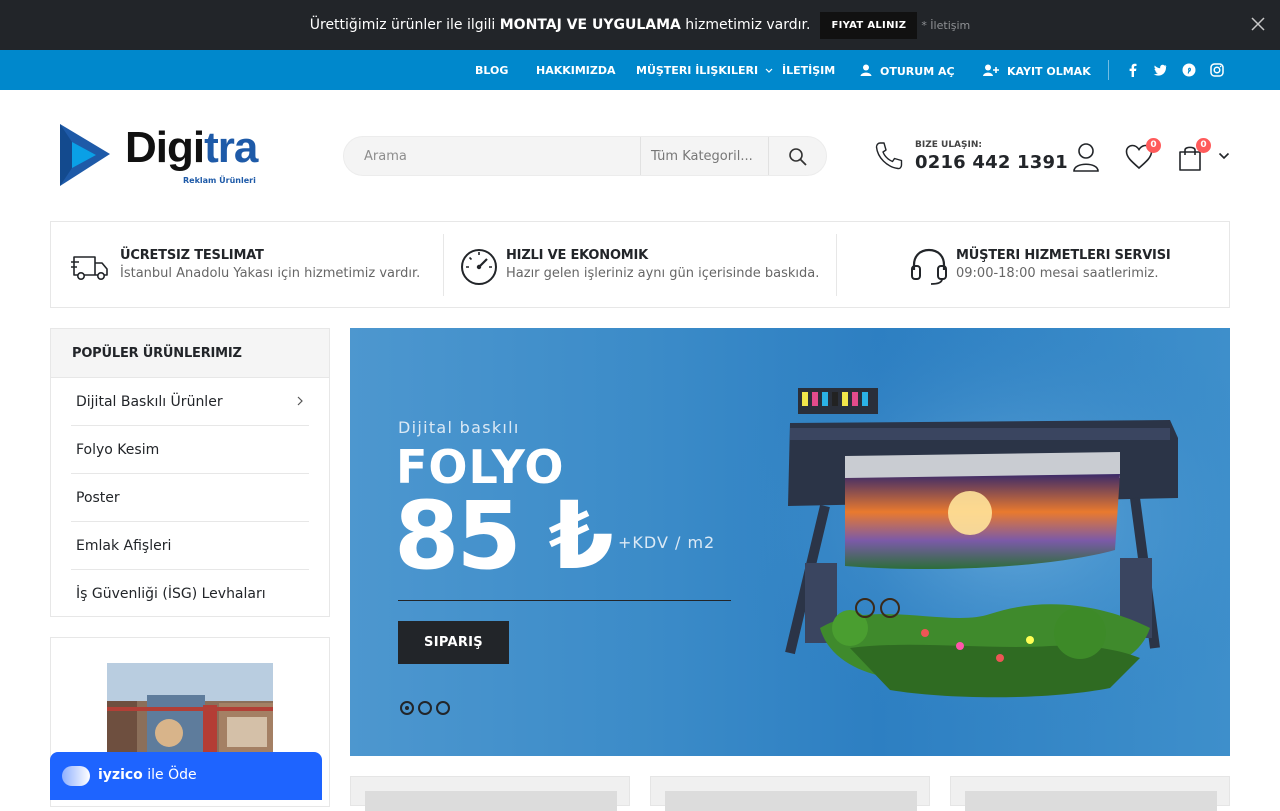  Describe the element at coordinates (118, 450) in the screenshot. I see `sidebar-item-label: Folyo Kesim` at that location.